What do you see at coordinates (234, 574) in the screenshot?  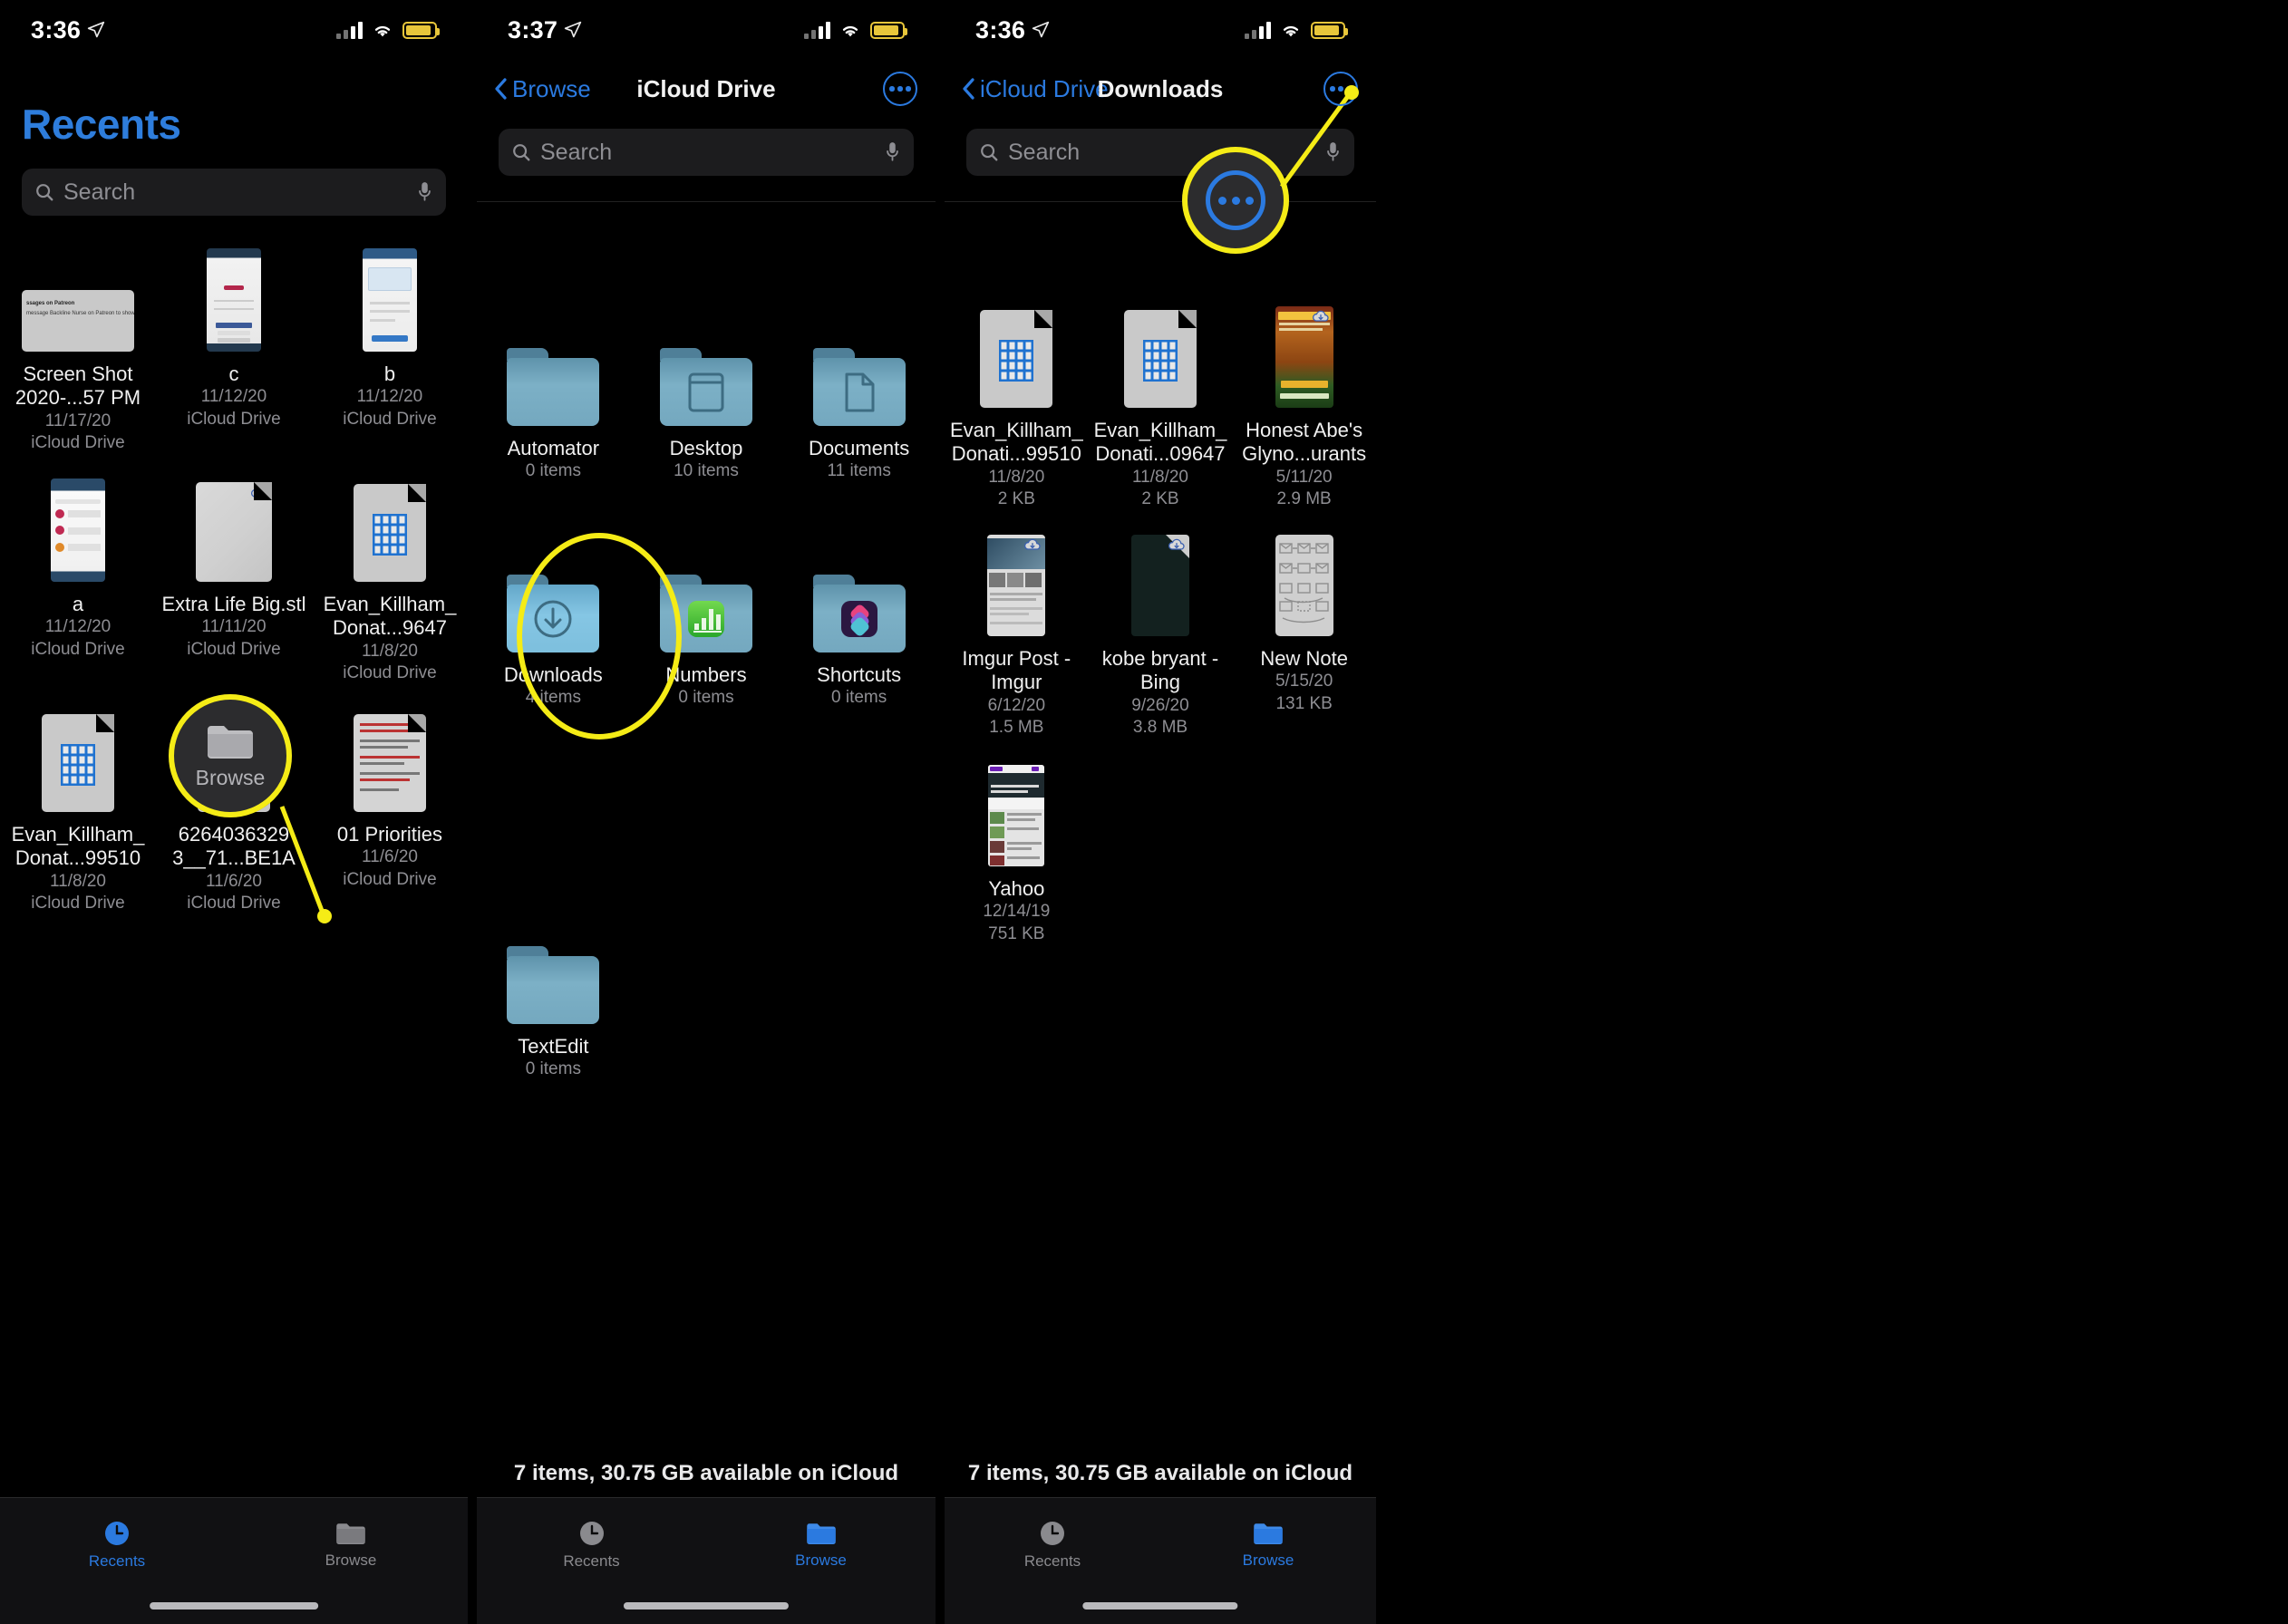 I see `file-item: Extra Life Big.stl 11/11/20 iCloud Drive` at bounding box center [234, 574].